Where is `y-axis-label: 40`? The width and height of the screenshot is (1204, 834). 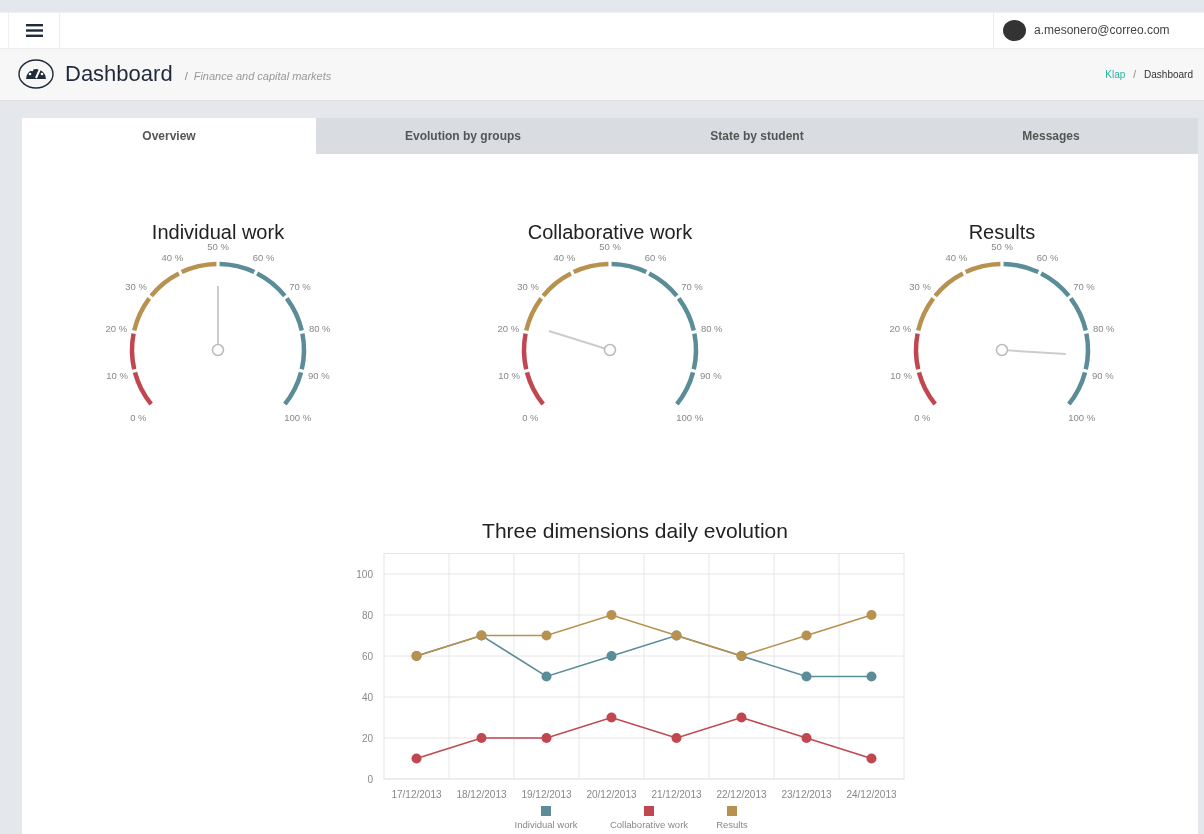
y-axis-label: 40 is located at coordinates (367, 697).